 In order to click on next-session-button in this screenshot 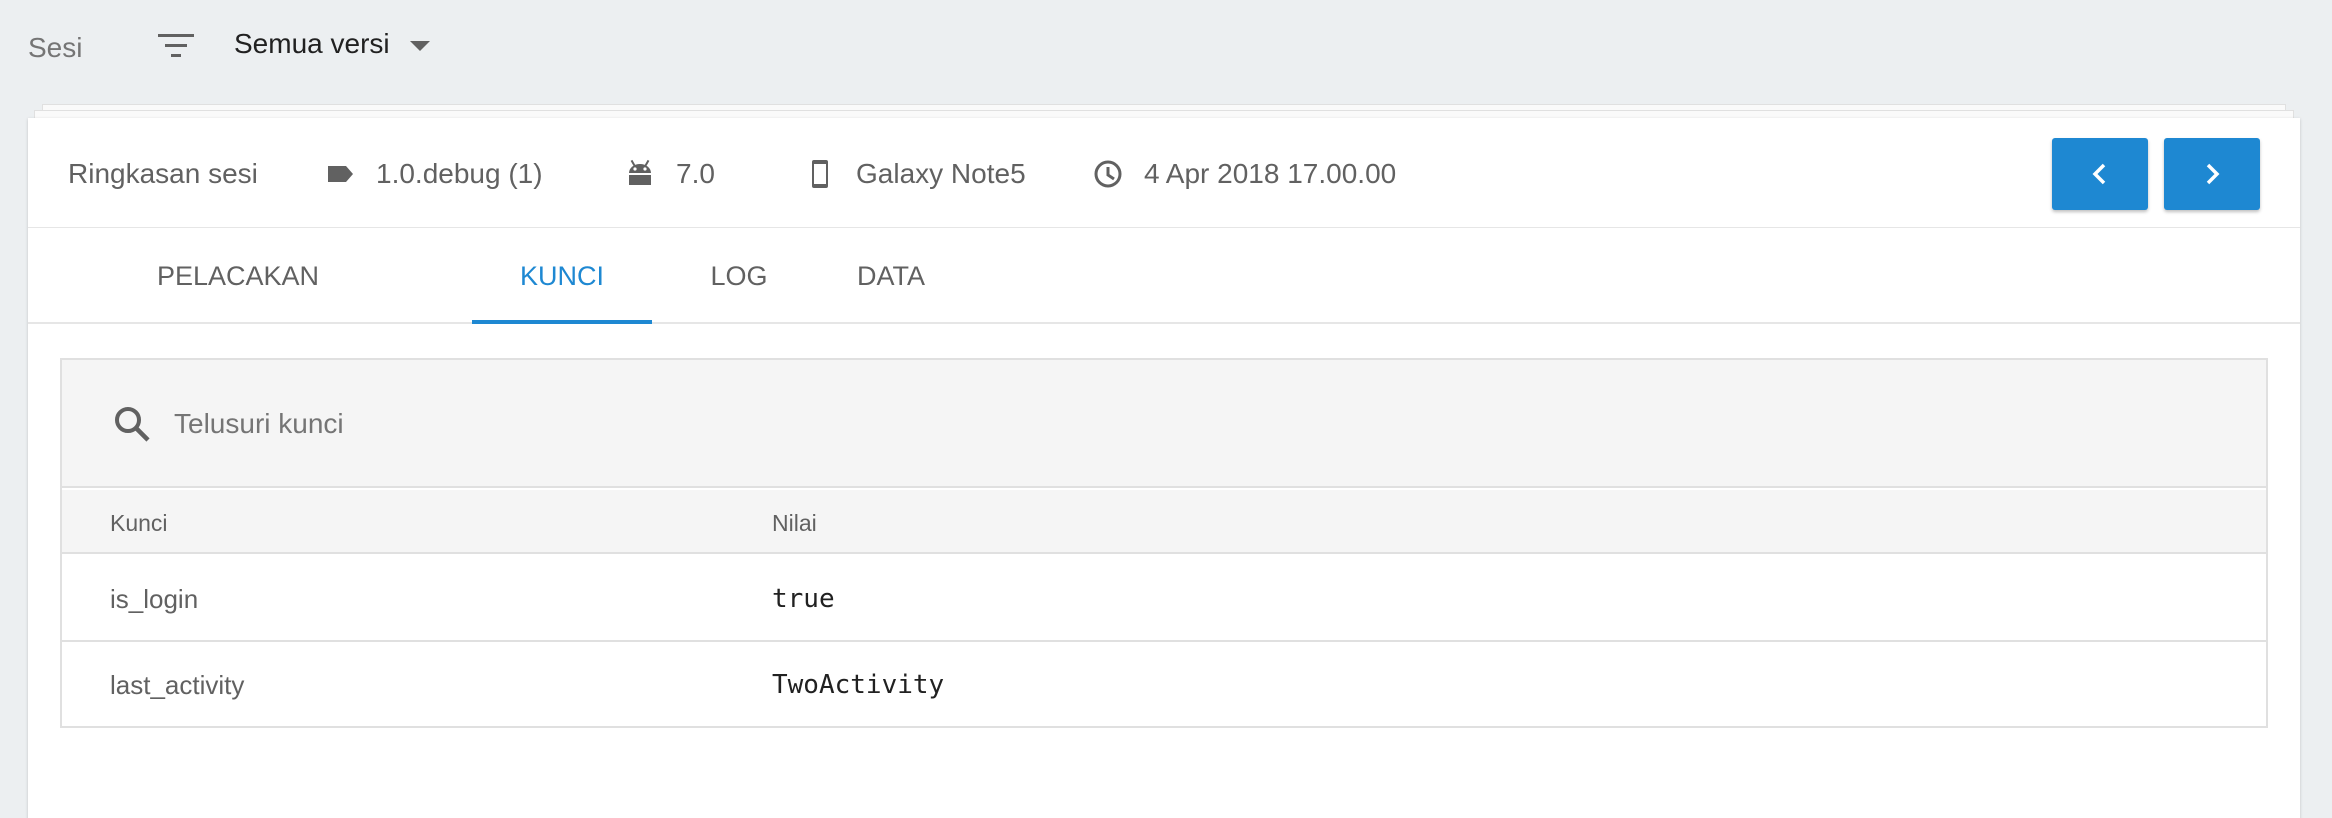, I will do `click(2212, 174)`.